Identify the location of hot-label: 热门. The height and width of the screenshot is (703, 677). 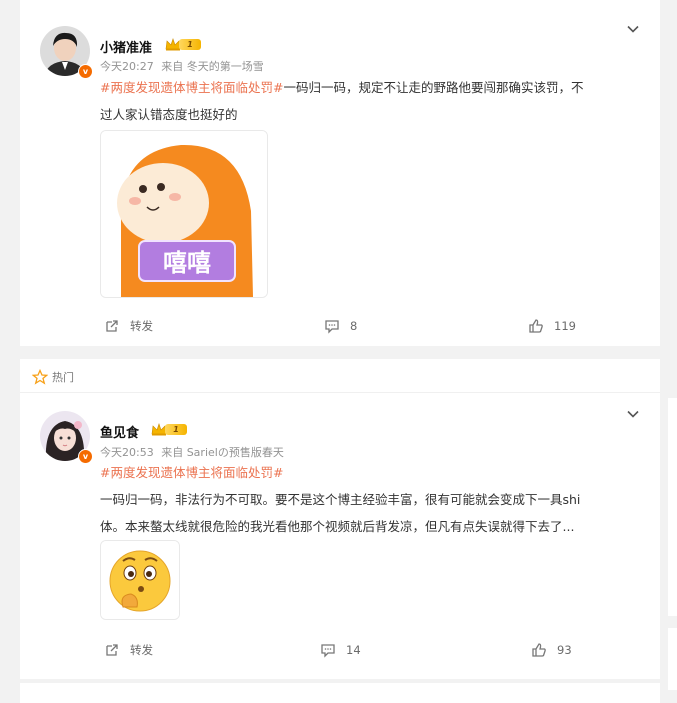
(53, 377).